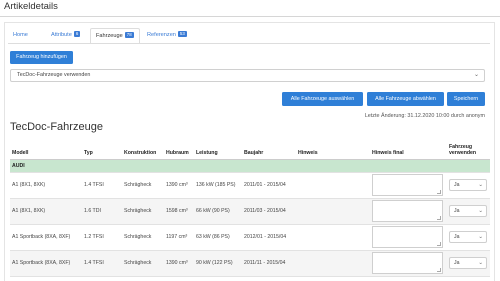 The height and width of the screenshot is (281, 500). I want to click on column-header: Modell, so click(46, 150).